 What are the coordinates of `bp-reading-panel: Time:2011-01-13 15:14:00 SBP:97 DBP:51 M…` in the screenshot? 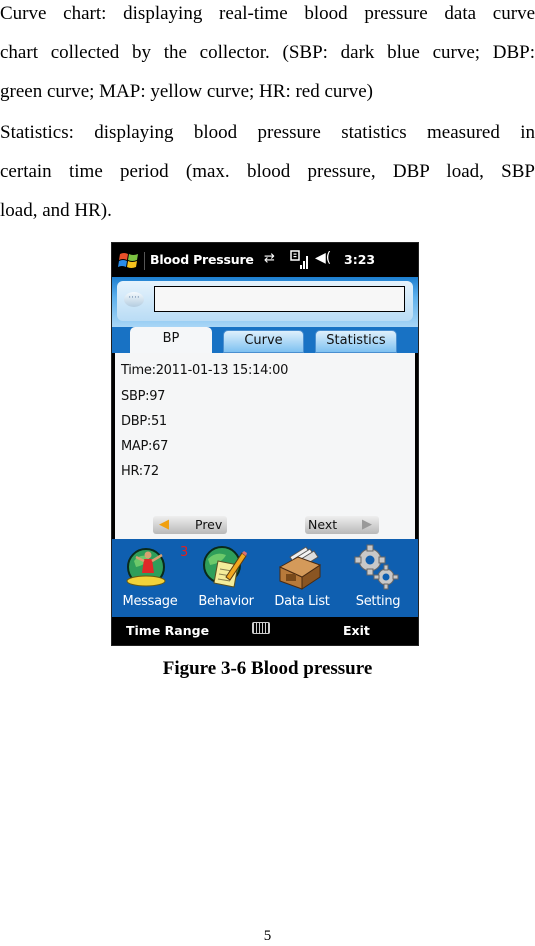 It's located at (265, 446).